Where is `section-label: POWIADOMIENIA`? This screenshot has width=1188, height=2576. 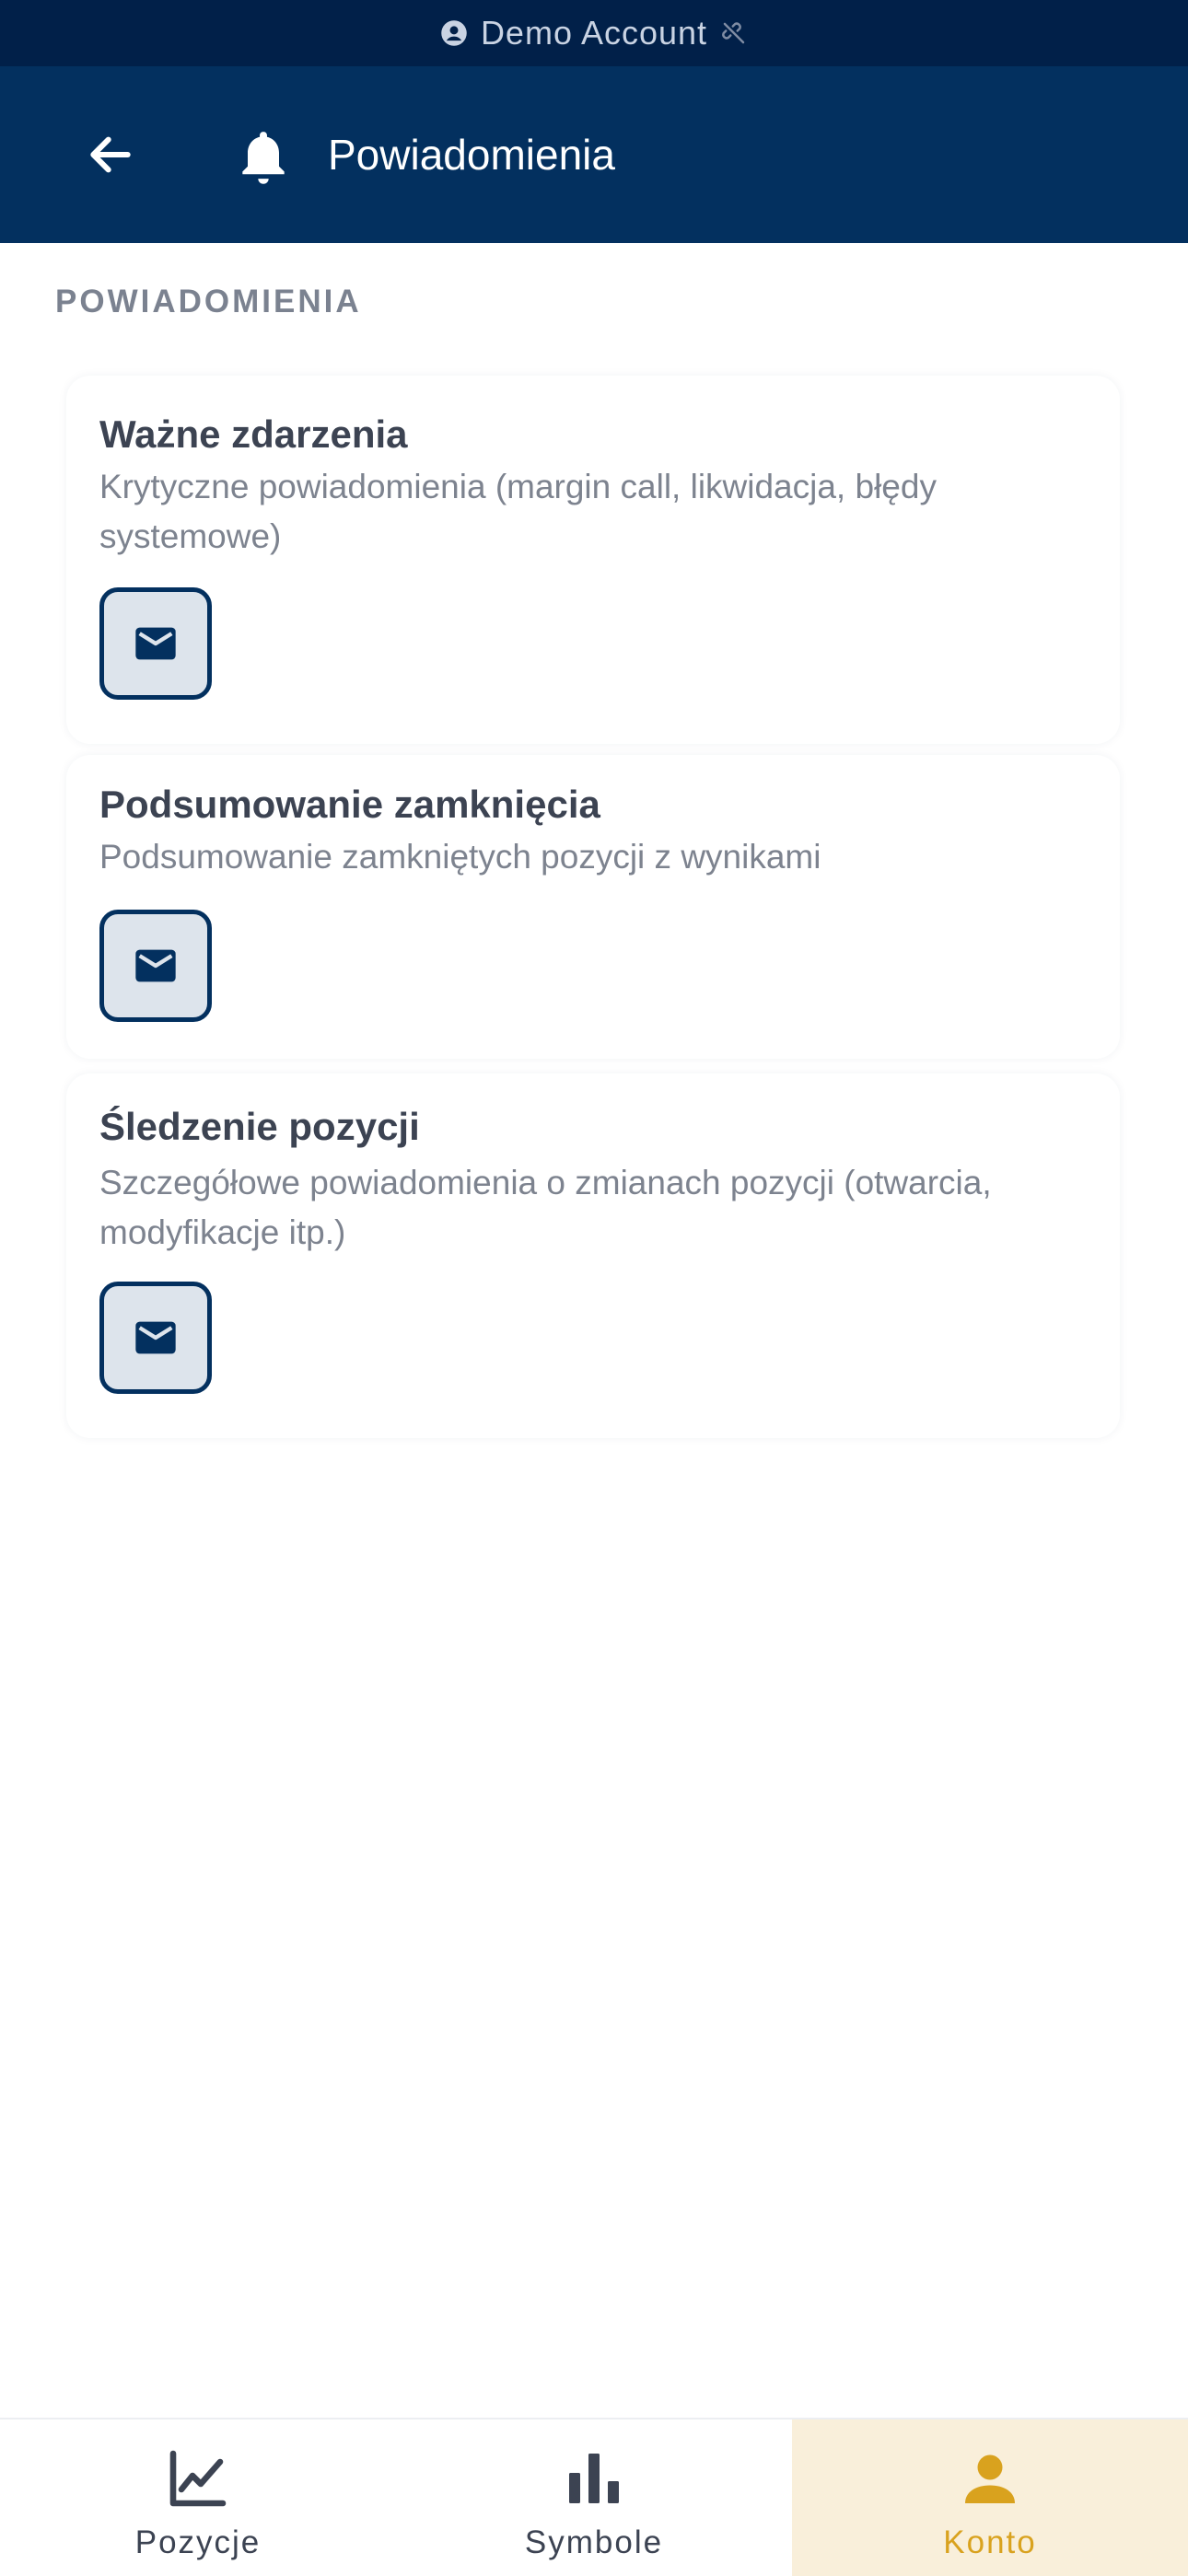 section-label: POWIADOMIENIA is located at coordinates (208, 301).